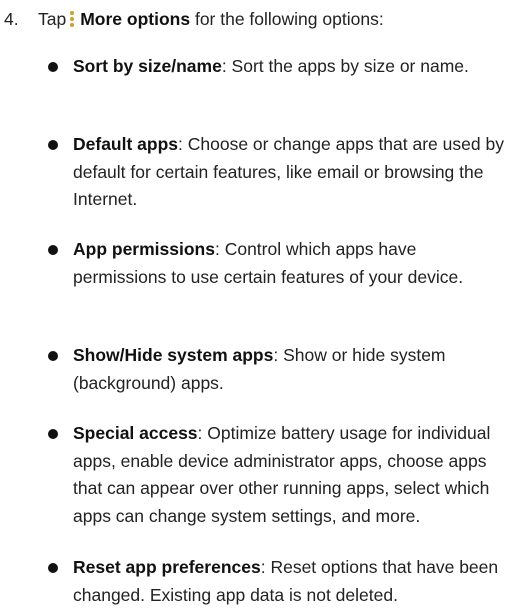 The height and width of the screenshot is (614, 527). Describe the element at coordinates (135, 19) in the screenshot. I see `more-options-label: More options` at that location.